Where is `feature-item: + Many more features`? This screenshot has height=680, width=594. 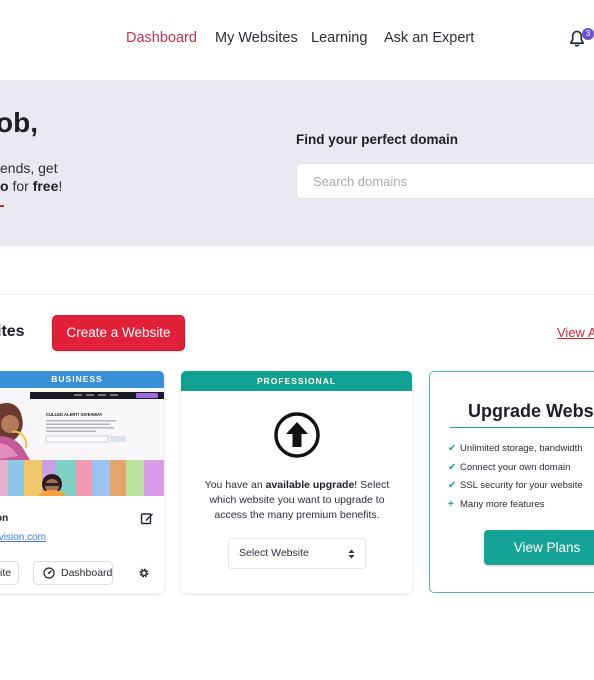
feature-item: + Many more features is located at coordinates (496, 504).